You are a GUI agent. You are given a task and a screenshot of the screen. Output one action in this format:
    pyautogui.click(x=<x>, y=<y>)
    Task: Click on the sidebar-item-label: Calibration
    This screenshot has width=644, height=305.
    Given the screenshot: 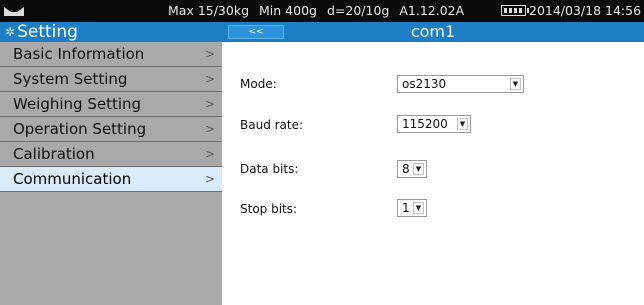 What is the action you would take?
    pyautogui.click(x=54, y=154)
    